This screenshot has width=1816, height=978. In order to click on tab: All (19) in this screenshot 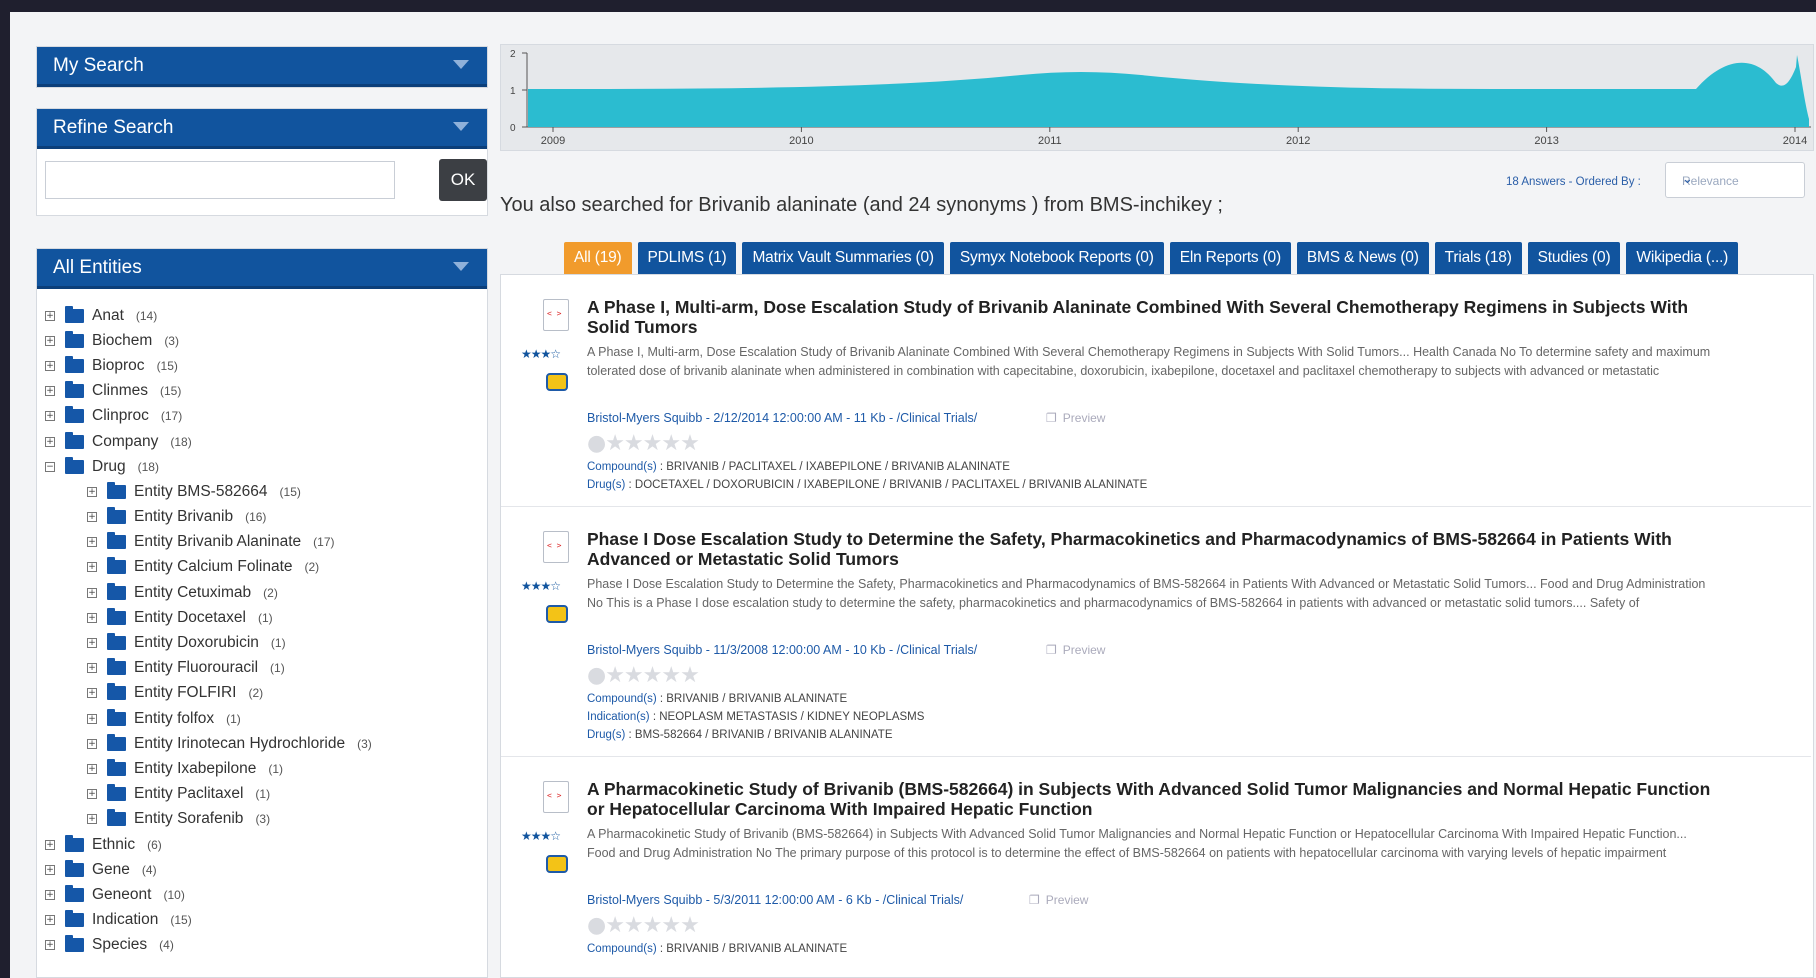, I will do `click(598, 258)`.